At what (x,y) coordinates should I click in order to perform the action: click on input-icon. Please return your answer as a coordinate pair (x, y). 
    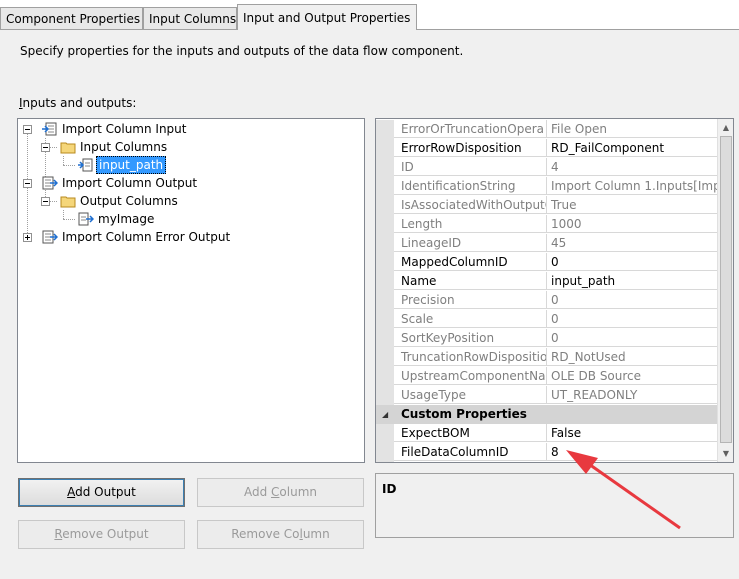
    Looking at the image, I should click on (50, 131).